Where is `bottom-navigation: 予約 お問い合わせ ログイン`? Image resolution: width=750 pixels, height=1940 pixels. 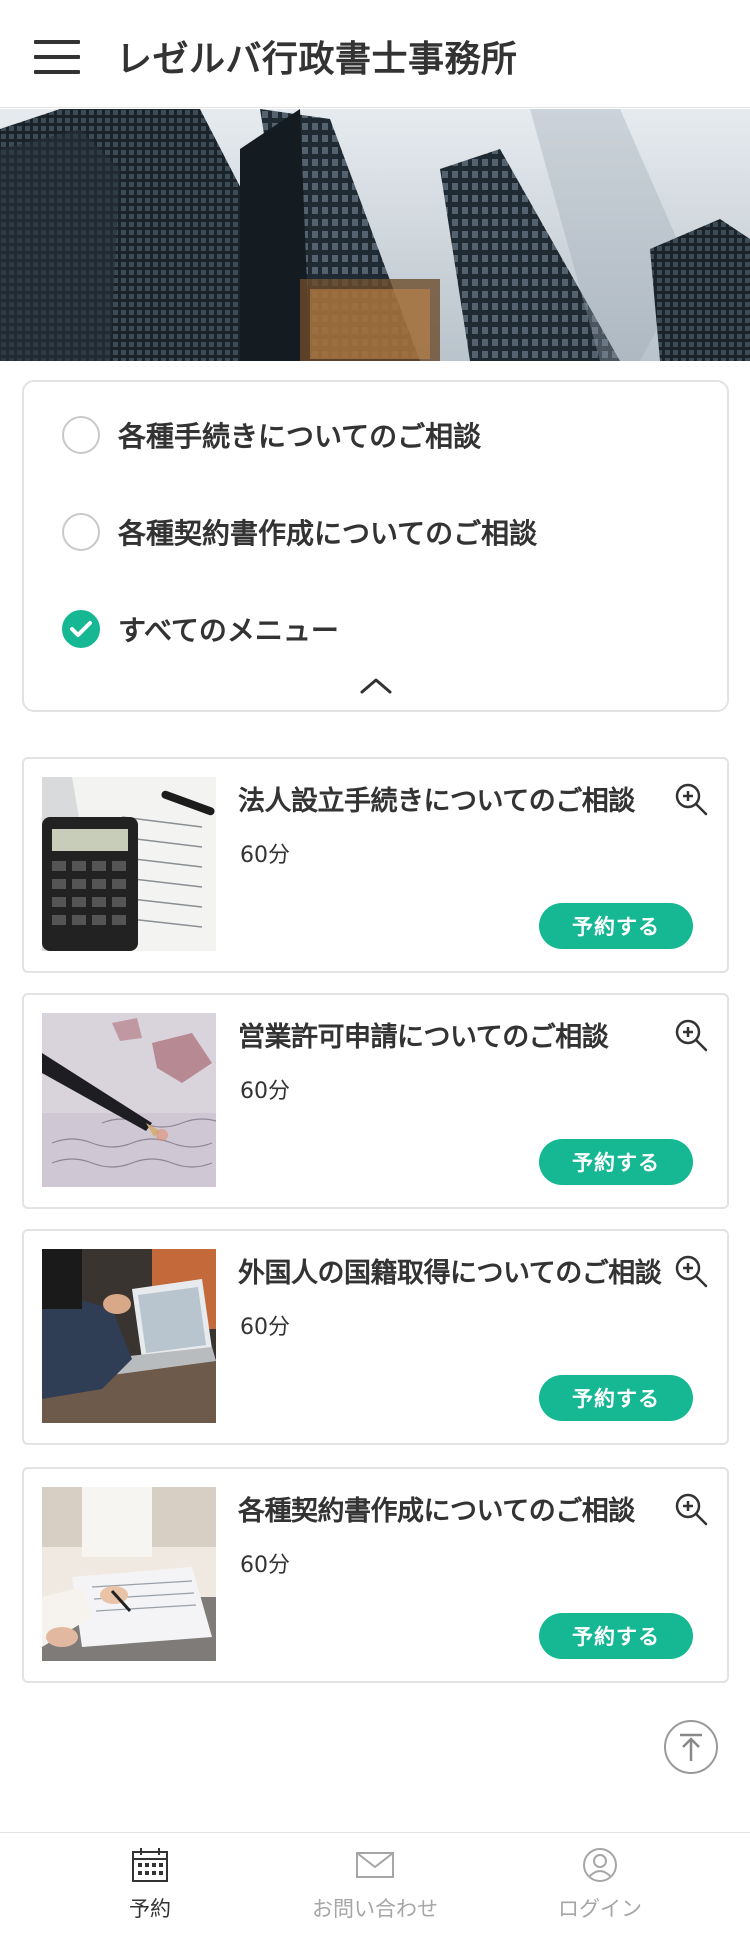
bottom-navigation: 予約 お問い合わせ ログイン is located at coordinates (375, 1886).